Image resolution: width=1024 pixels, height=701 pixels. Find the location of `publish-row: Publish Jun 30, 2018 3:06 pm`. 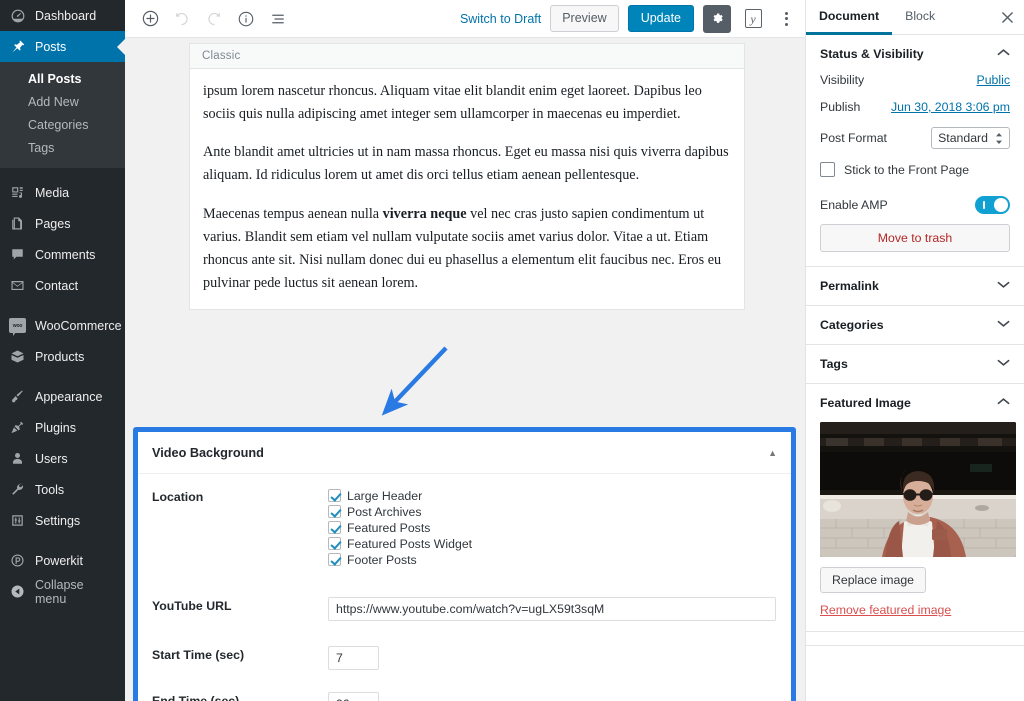

publish-row: Publish Jun 30, 2018 3:06 pm is located at coordinates (915, 107).